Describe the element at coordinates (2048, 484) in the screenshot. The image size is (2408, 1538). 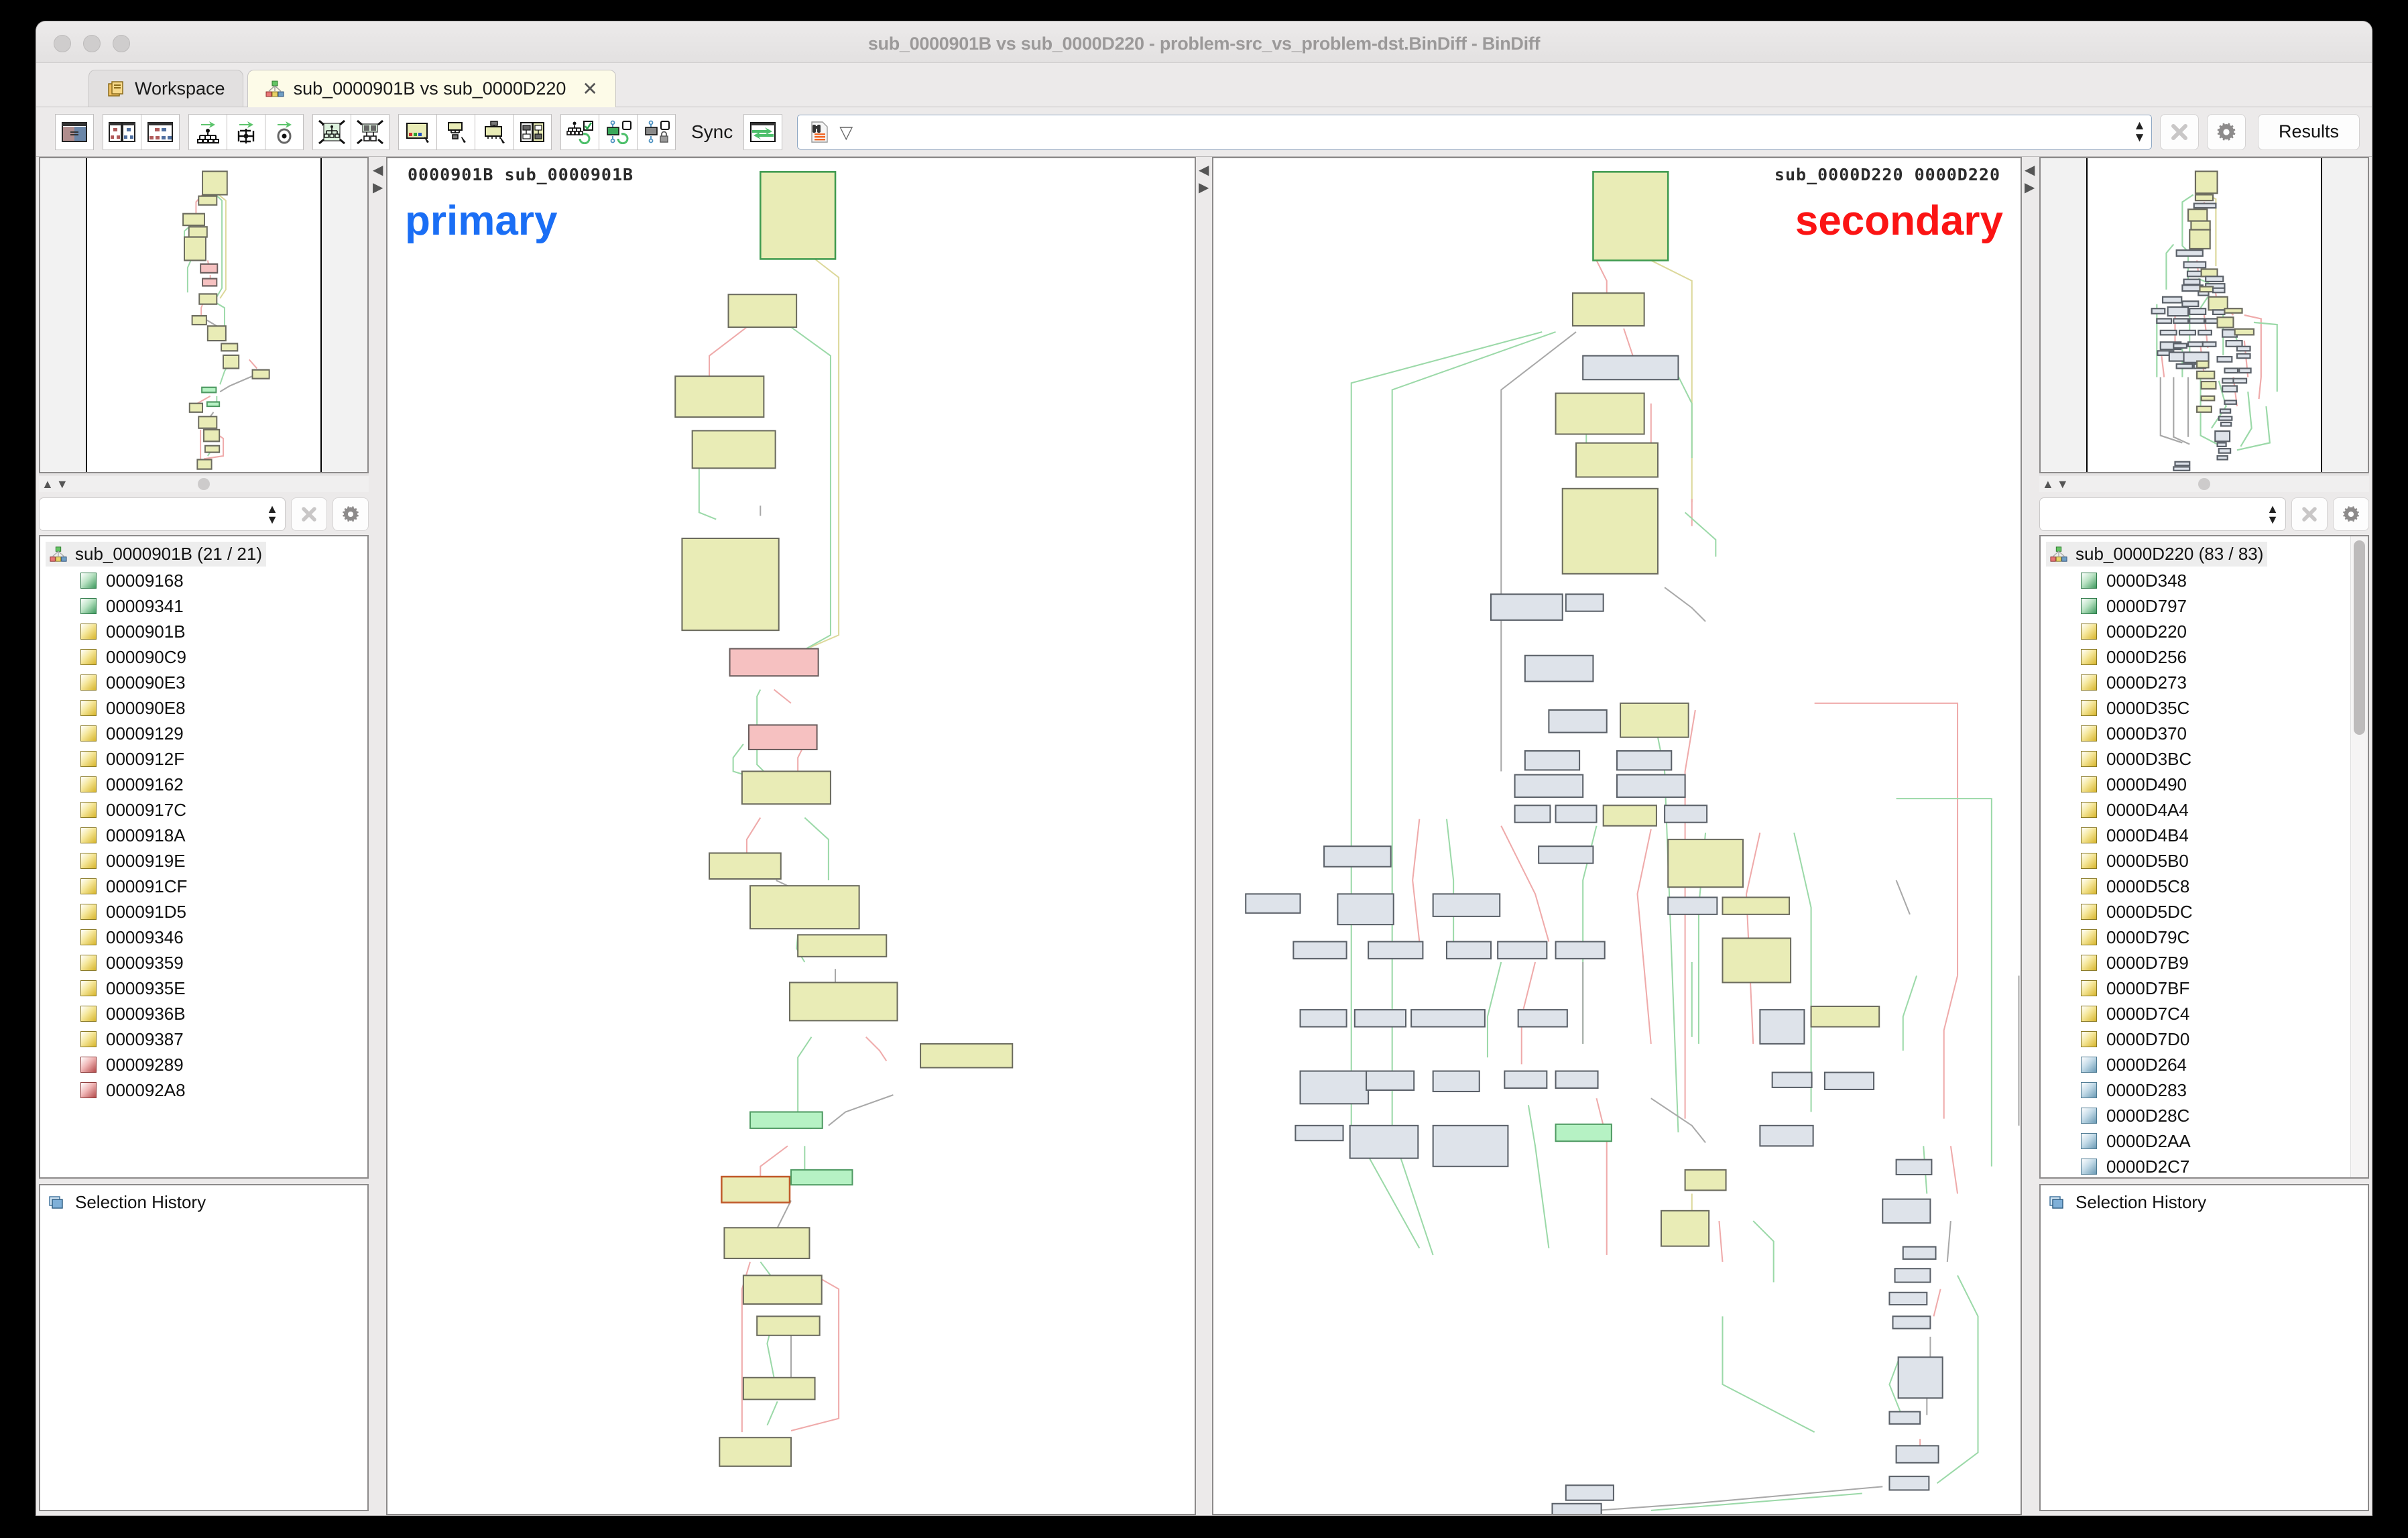
I see `scroll-up-icon-2: ▲` at that location.